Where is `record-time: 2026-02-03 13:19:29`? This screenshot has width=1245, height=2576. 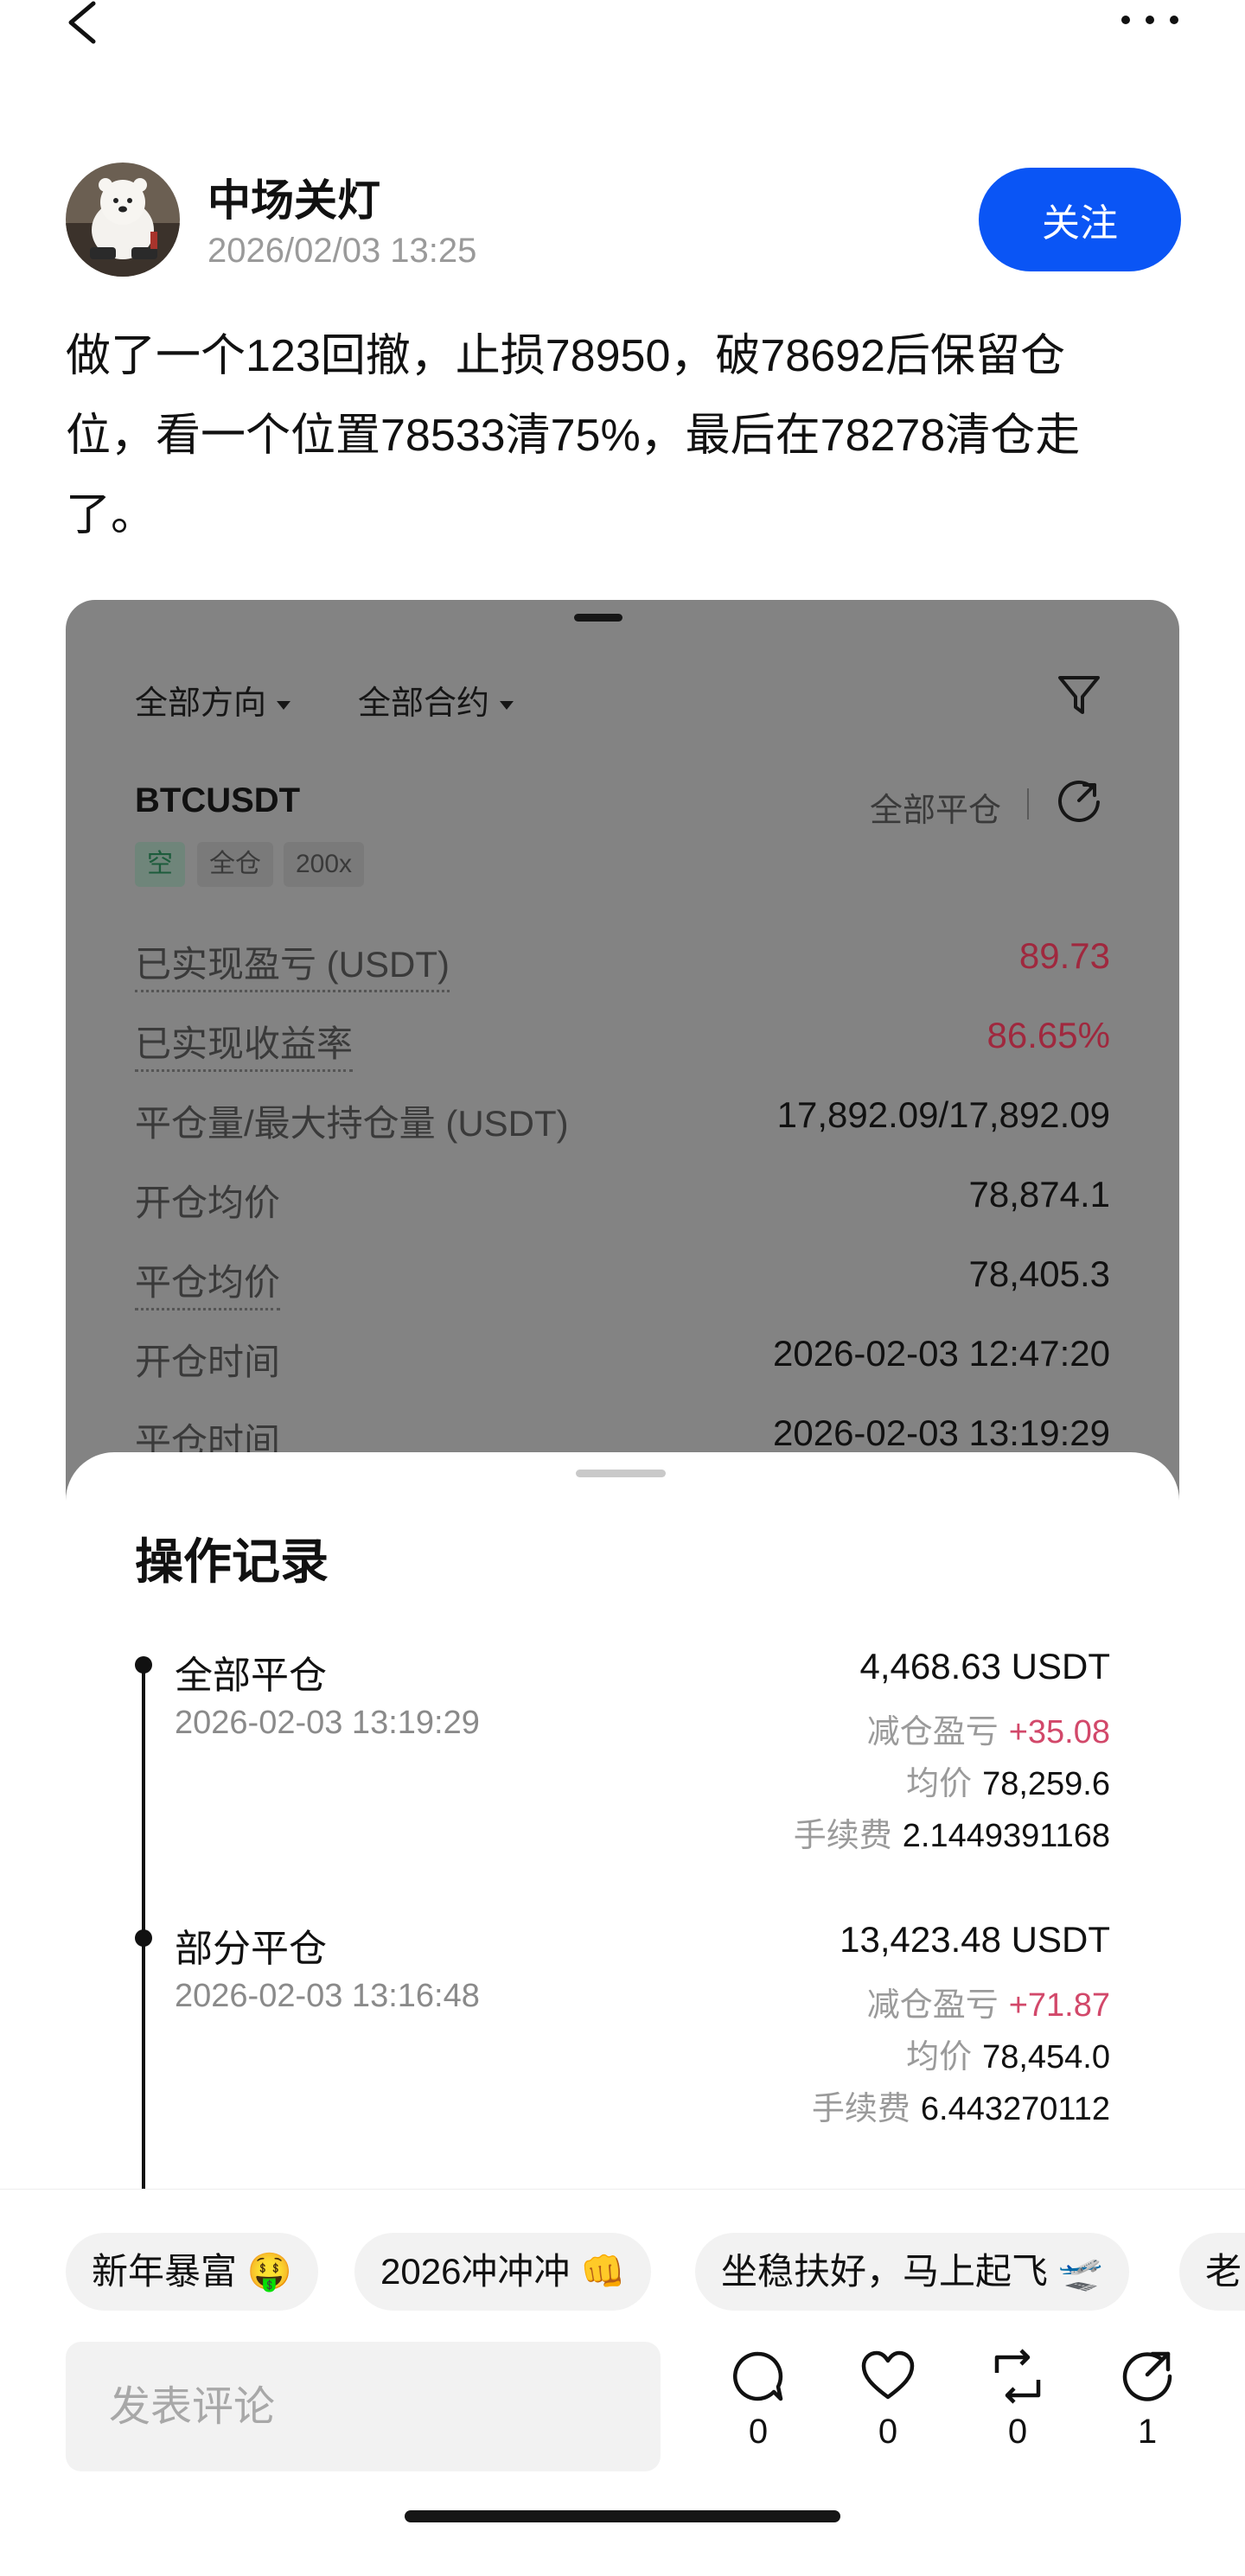 record-time: 2026-02-03 13:19:29 is located at coordinates (327, 1723).